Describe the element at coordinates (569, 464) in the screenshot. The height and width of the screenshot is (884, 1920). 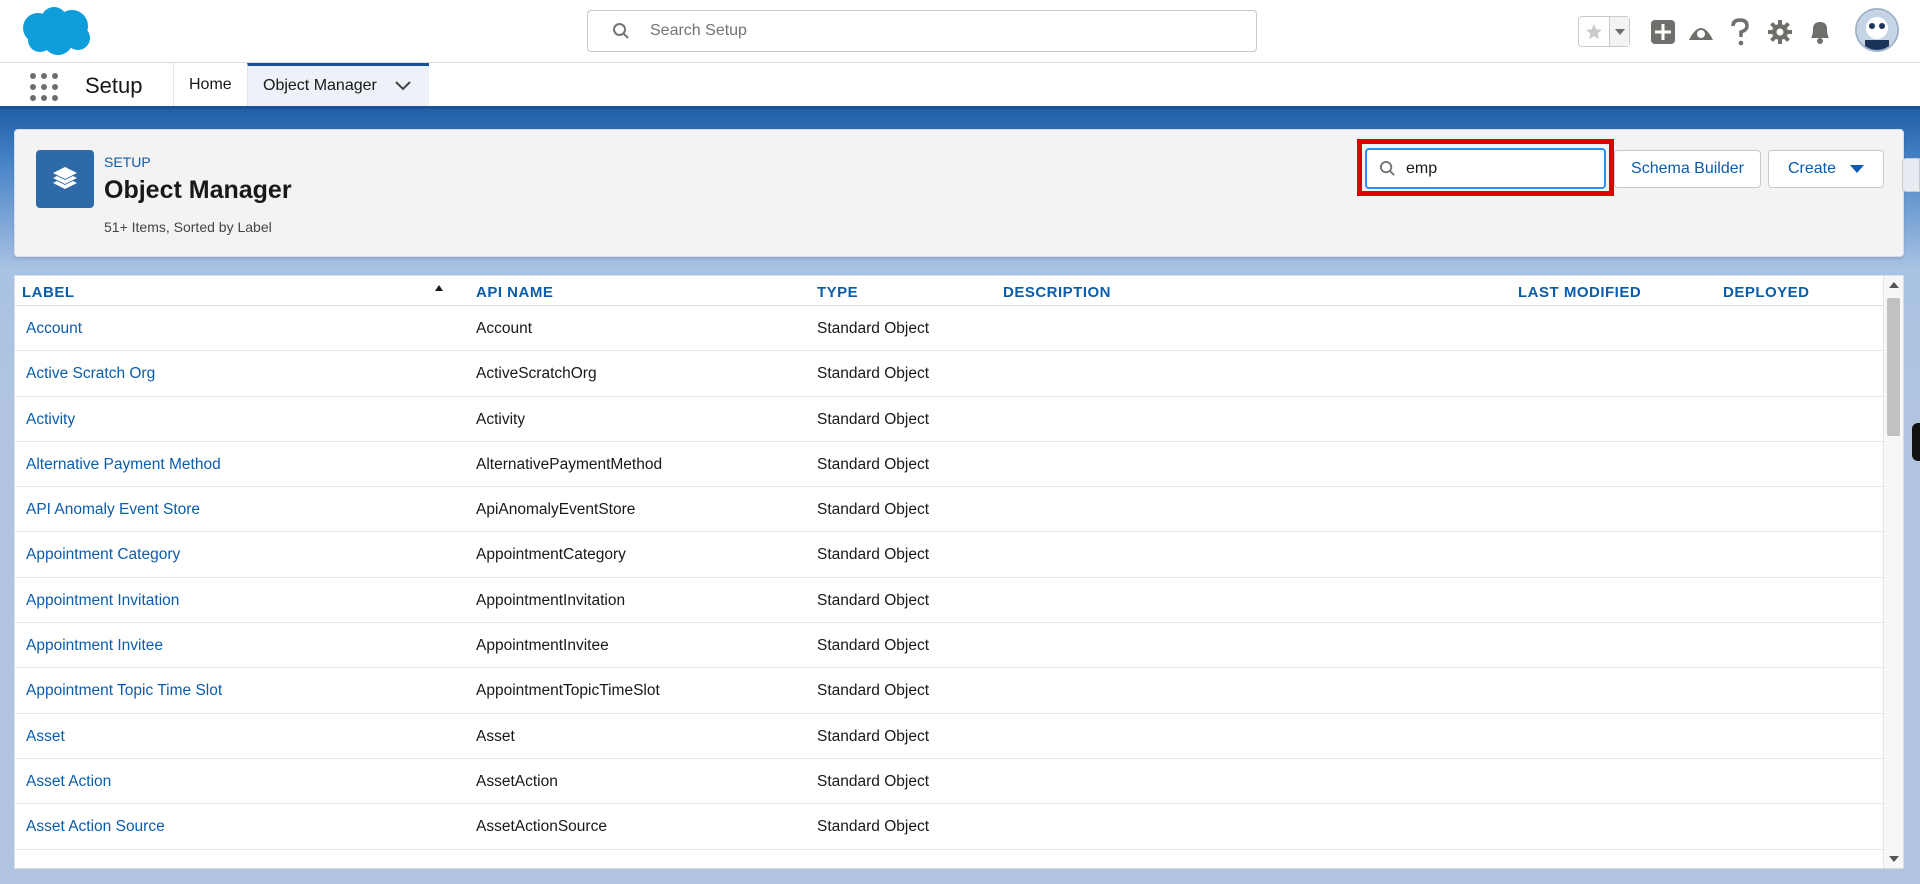
I see `row-api-name: AlternativePaymentMethod` at that location.